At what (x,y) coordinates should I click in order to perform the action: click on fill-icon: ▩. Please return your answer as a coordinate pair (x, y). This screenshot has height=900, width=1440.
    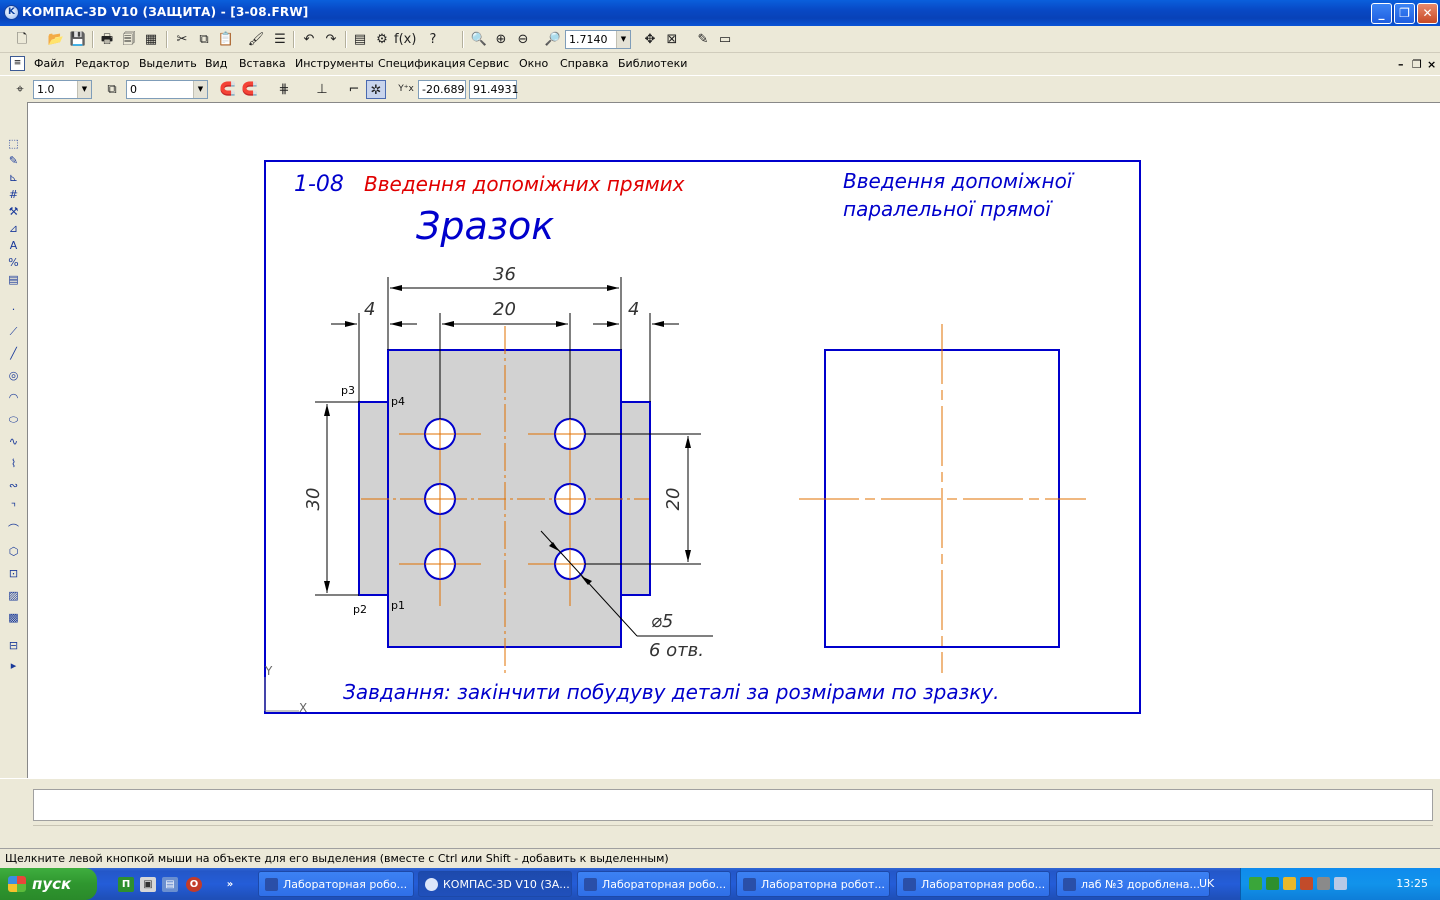
    Looking at the image, I should click on (13, 618).